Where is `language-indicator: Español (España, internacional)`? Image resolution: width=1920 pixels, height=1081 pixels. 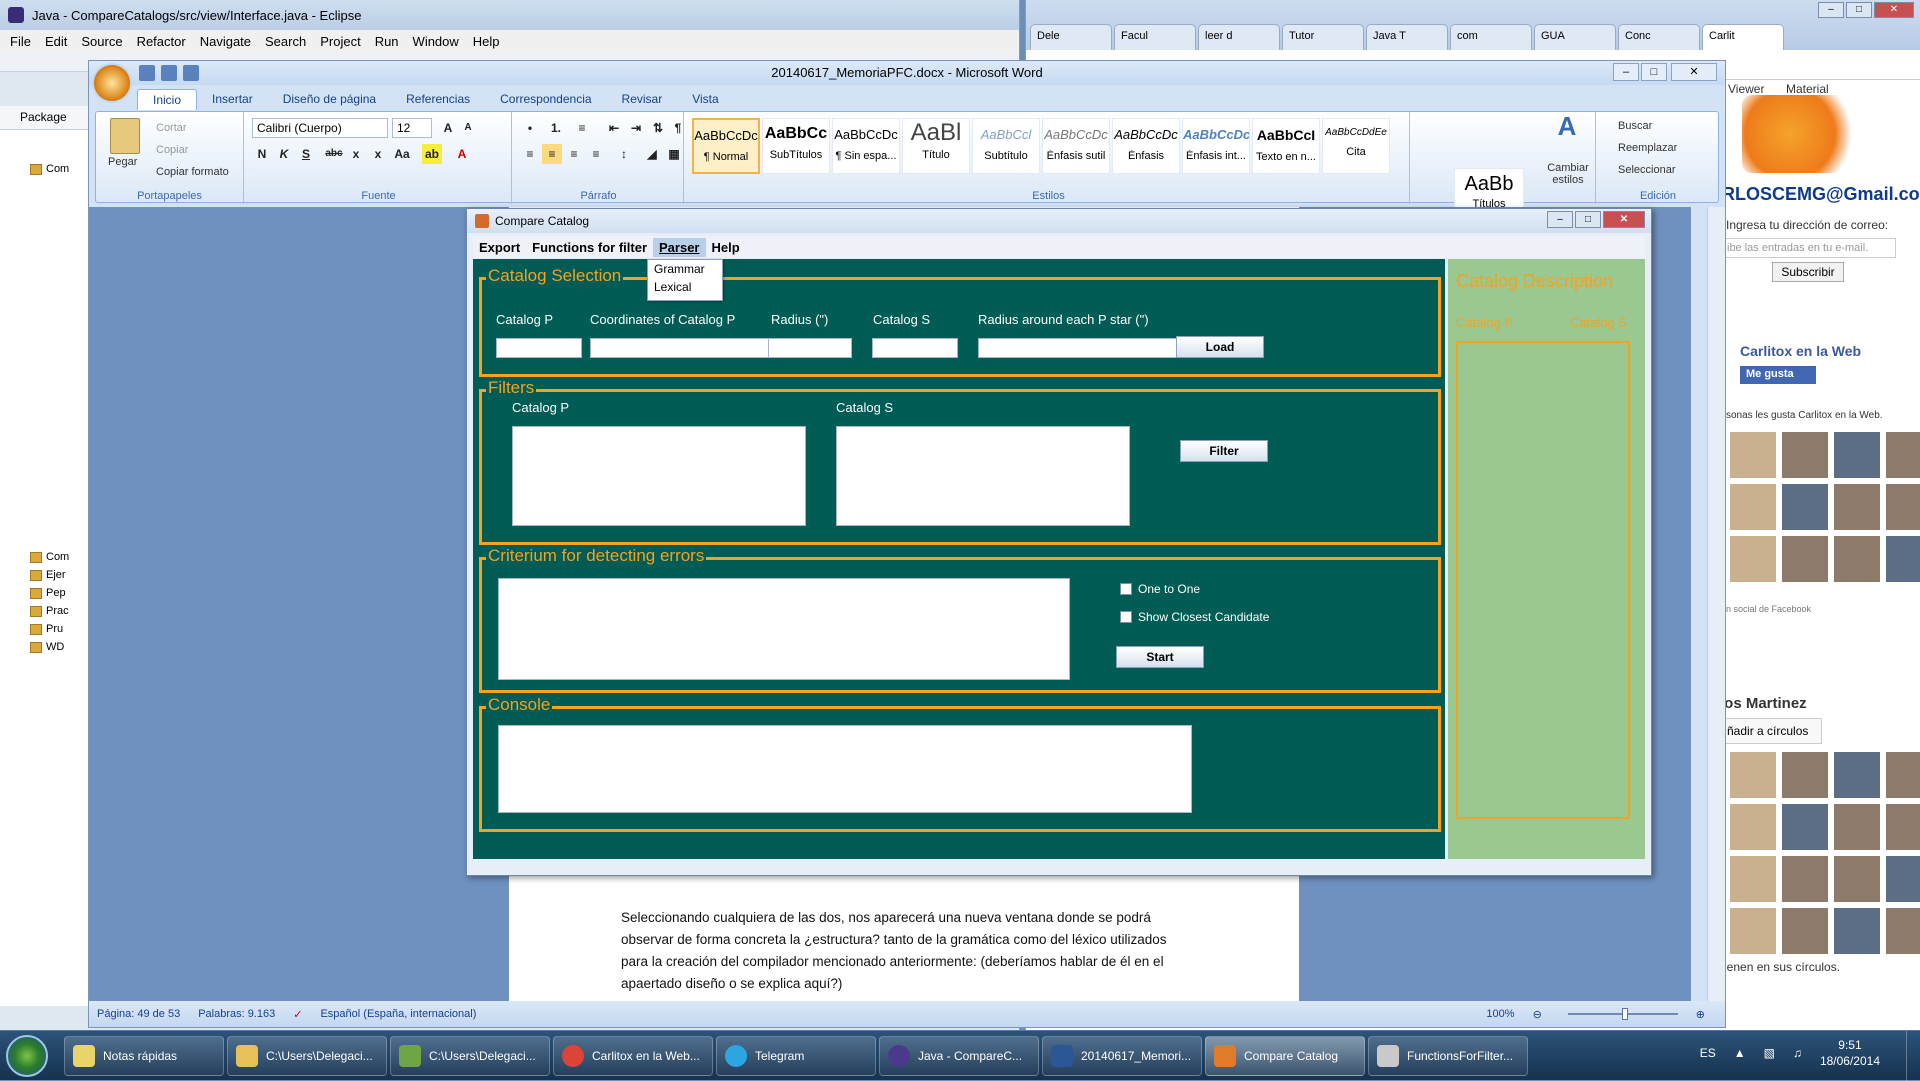
language-indicator: Español (España, internacional) is located at coordinates (398, 1014).